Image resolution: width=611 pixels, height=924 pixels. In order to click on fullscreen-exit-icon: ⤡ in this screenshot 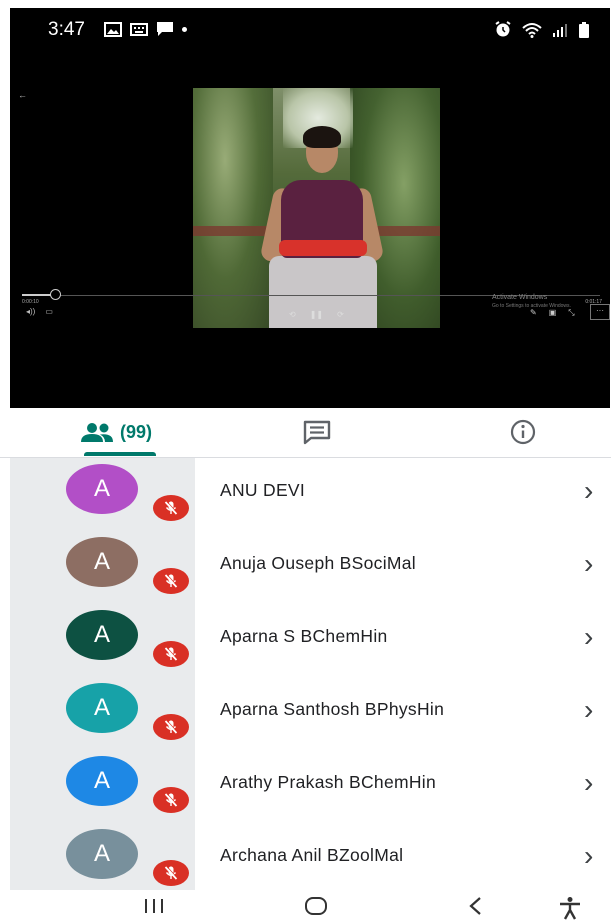, I will do `click(571, 313)`.